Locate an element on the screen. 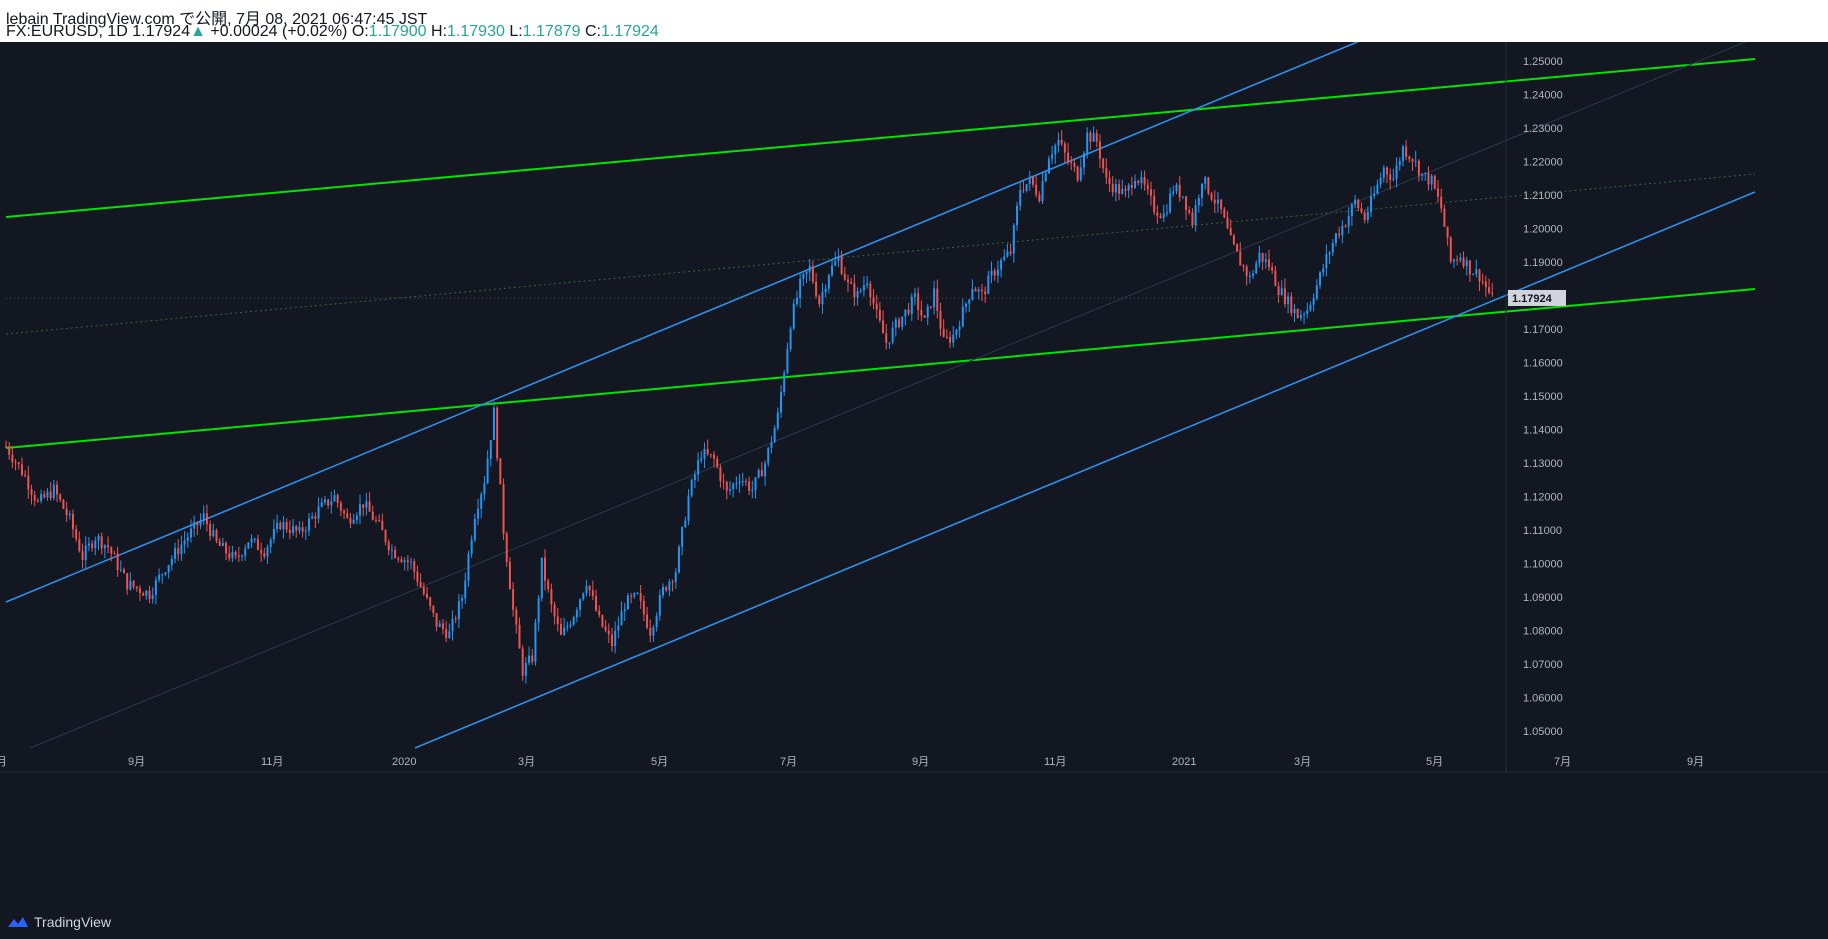  price-tick-label: 1.21000 is located at coordinates (1543, 196).